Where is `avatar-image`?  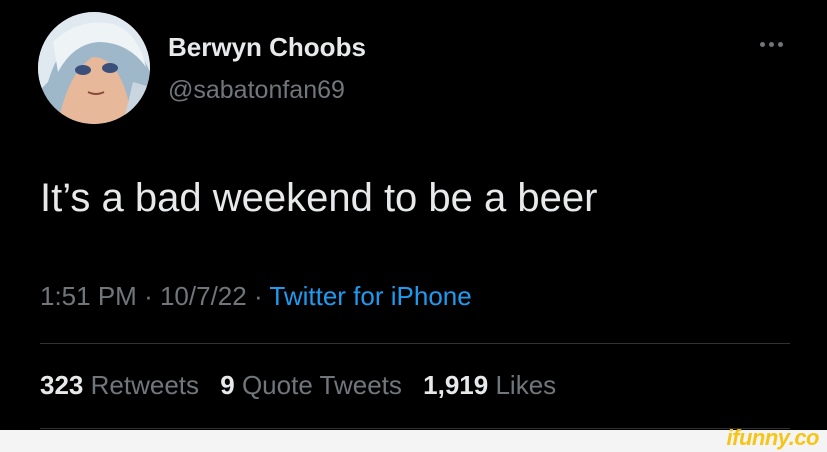 avatar-image is located at coordinates (94, 68).